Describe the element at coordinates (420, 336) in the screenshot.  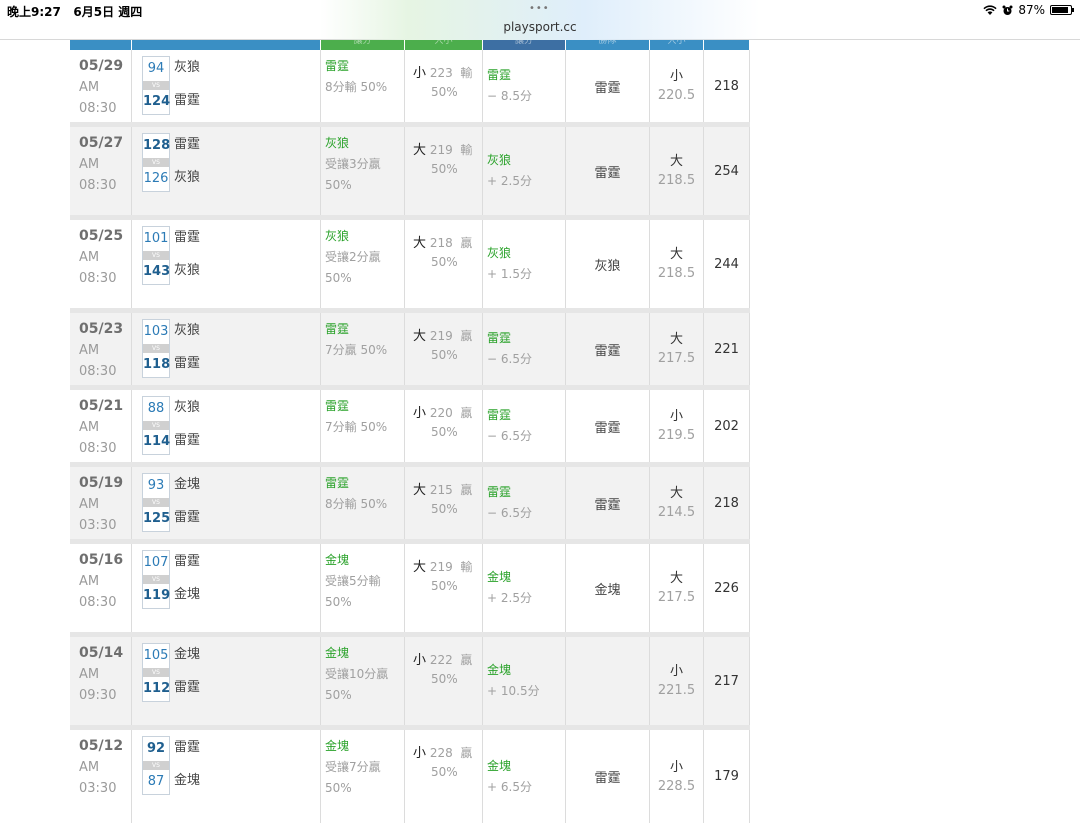
I see `ou-direction: 大` at that location.